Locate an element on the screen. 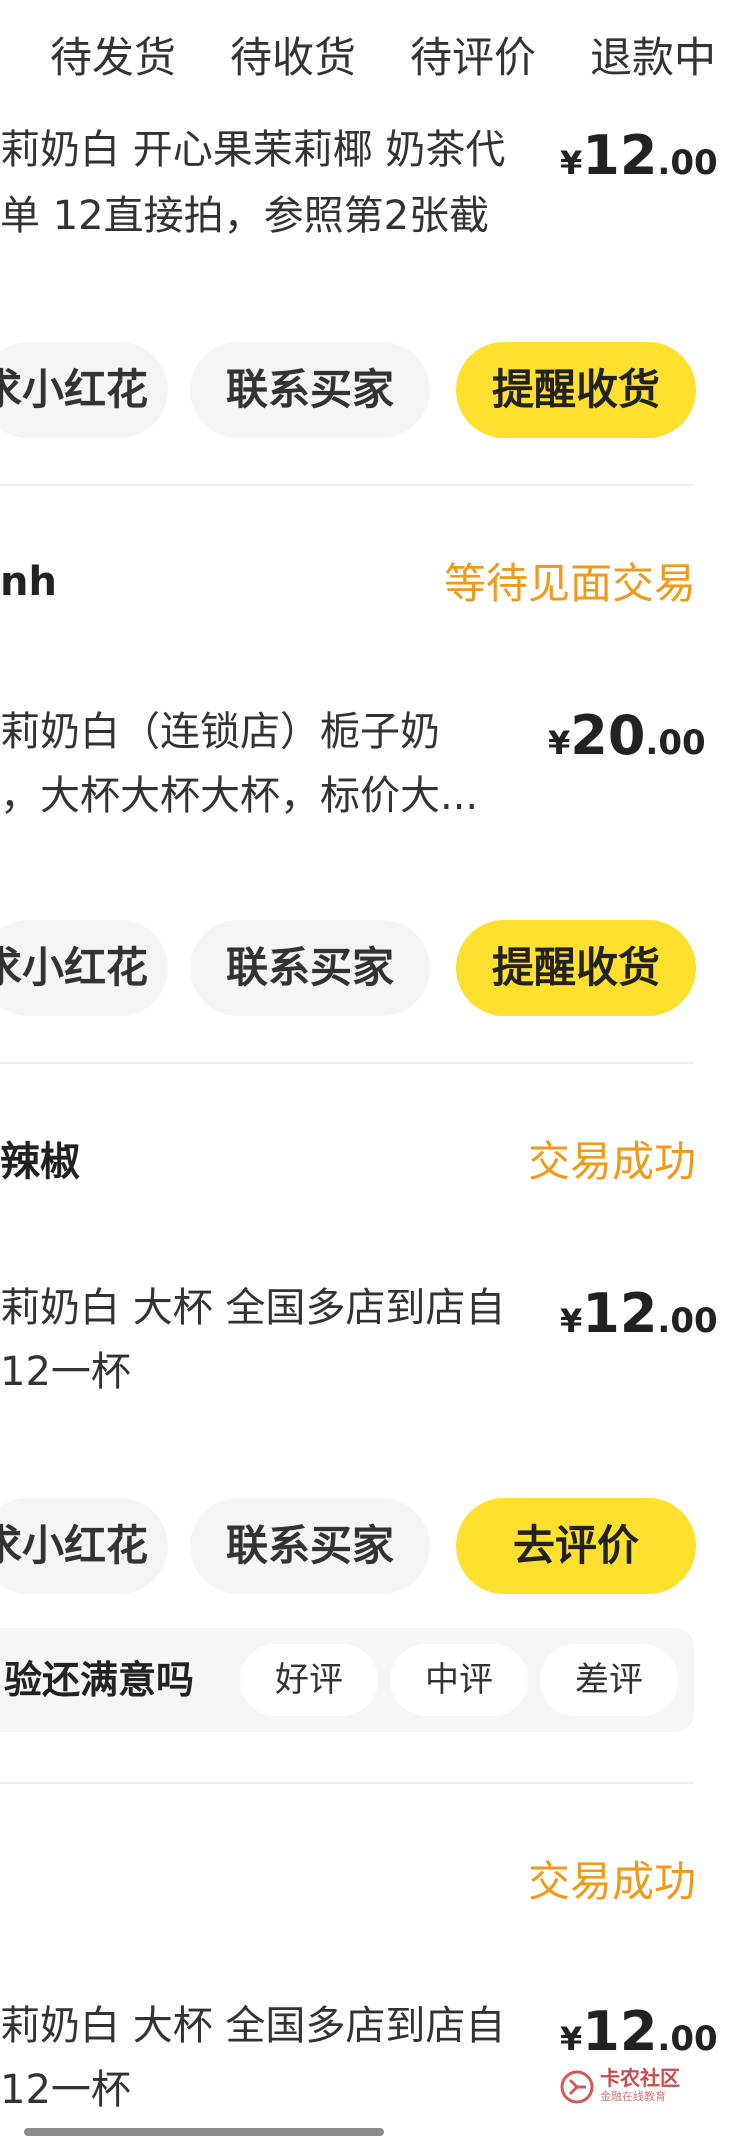 This screenshot has width=742, height=2153. order-4-price: ¥12.00 is located at coordinates (639, 2038).